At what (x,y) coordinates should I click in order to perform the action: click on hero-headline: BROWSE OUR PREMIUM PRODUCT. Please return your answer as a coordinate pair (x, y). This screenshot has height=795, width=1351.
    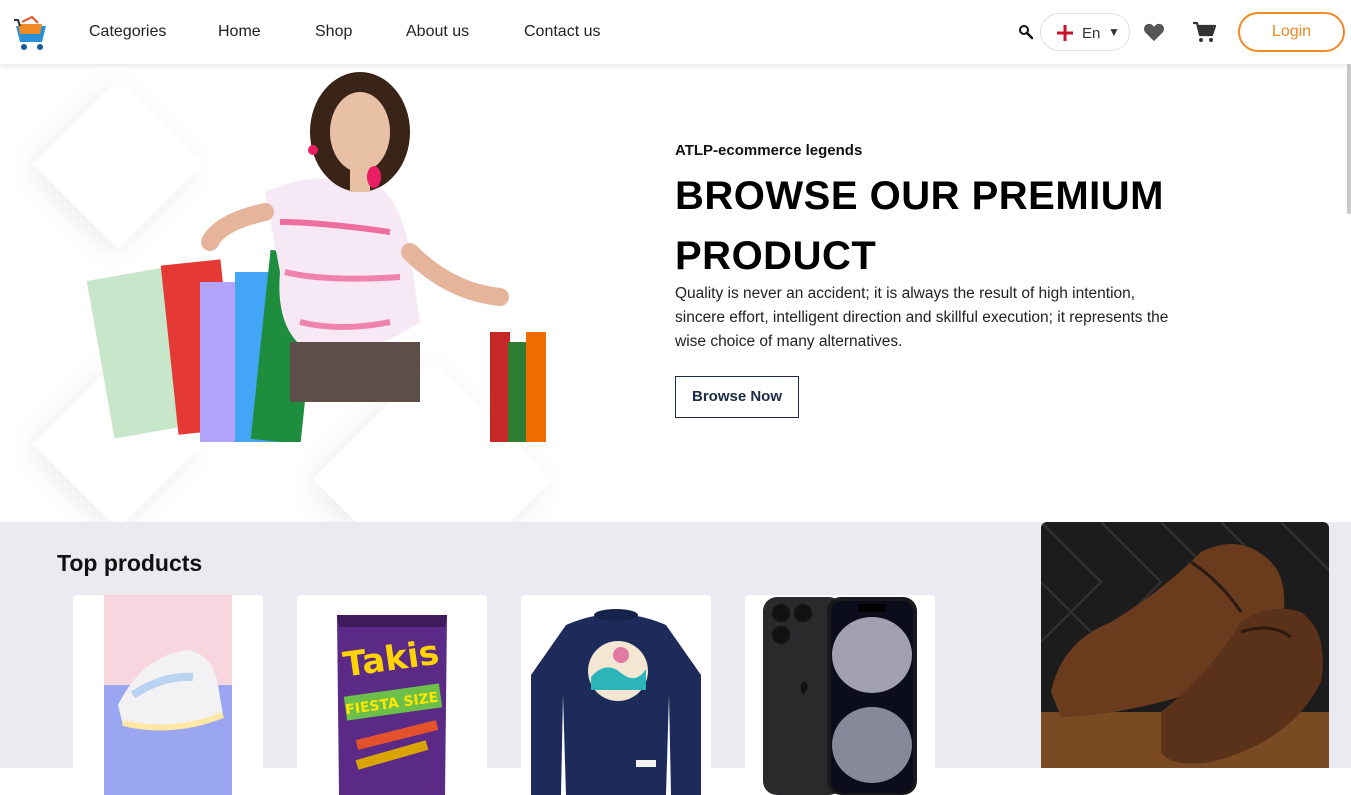
    Looking at the image, I should click on (919, 226).